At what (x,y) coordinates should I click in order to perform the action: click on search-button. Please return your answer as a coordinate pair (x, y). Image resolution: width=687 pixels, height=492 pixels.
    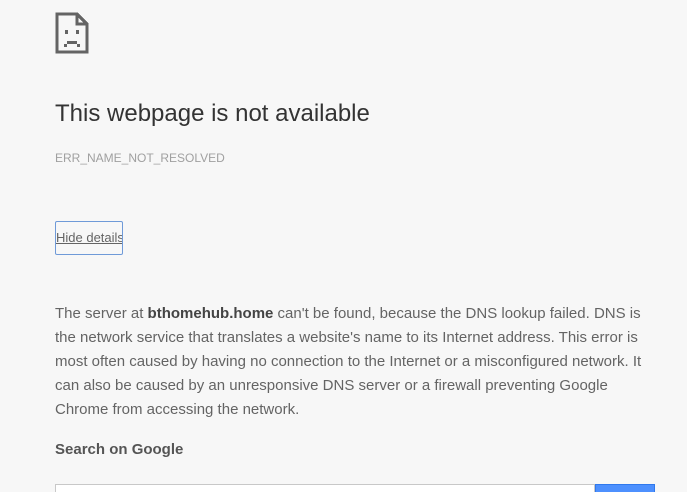
    Looking at the image, I should click on (625, 488).